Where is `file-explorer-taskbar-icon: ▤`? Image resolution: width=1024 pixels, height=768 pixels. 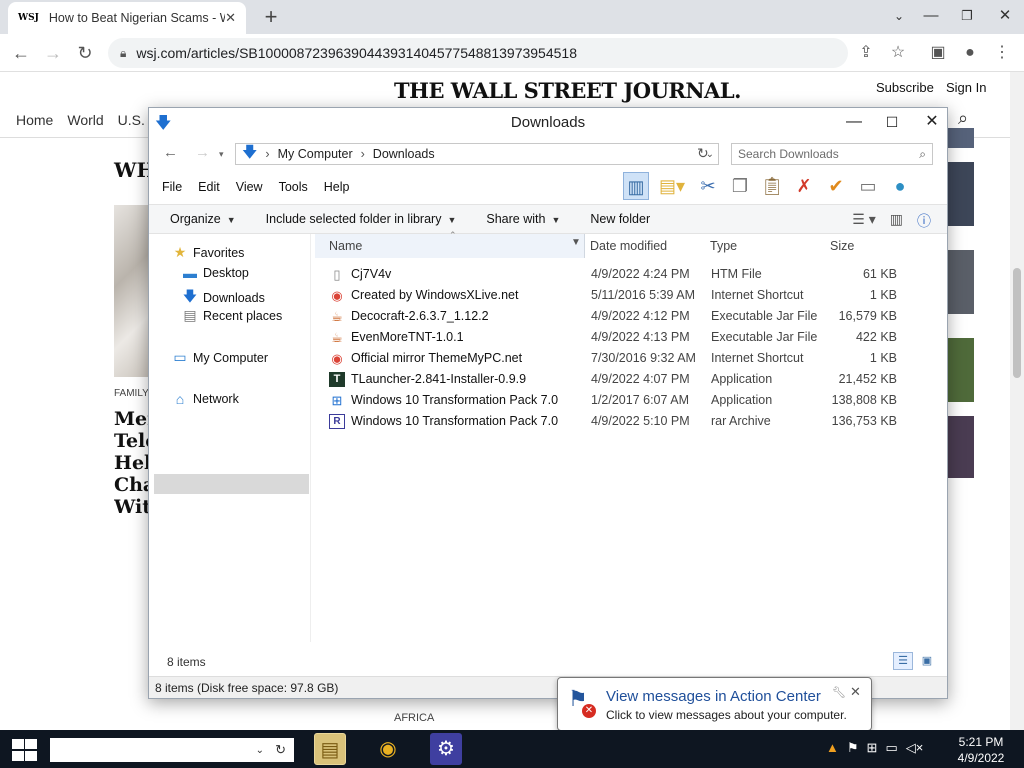
file-explorer-taskbar-icon: ▤ is located at coordinates (330, 749).